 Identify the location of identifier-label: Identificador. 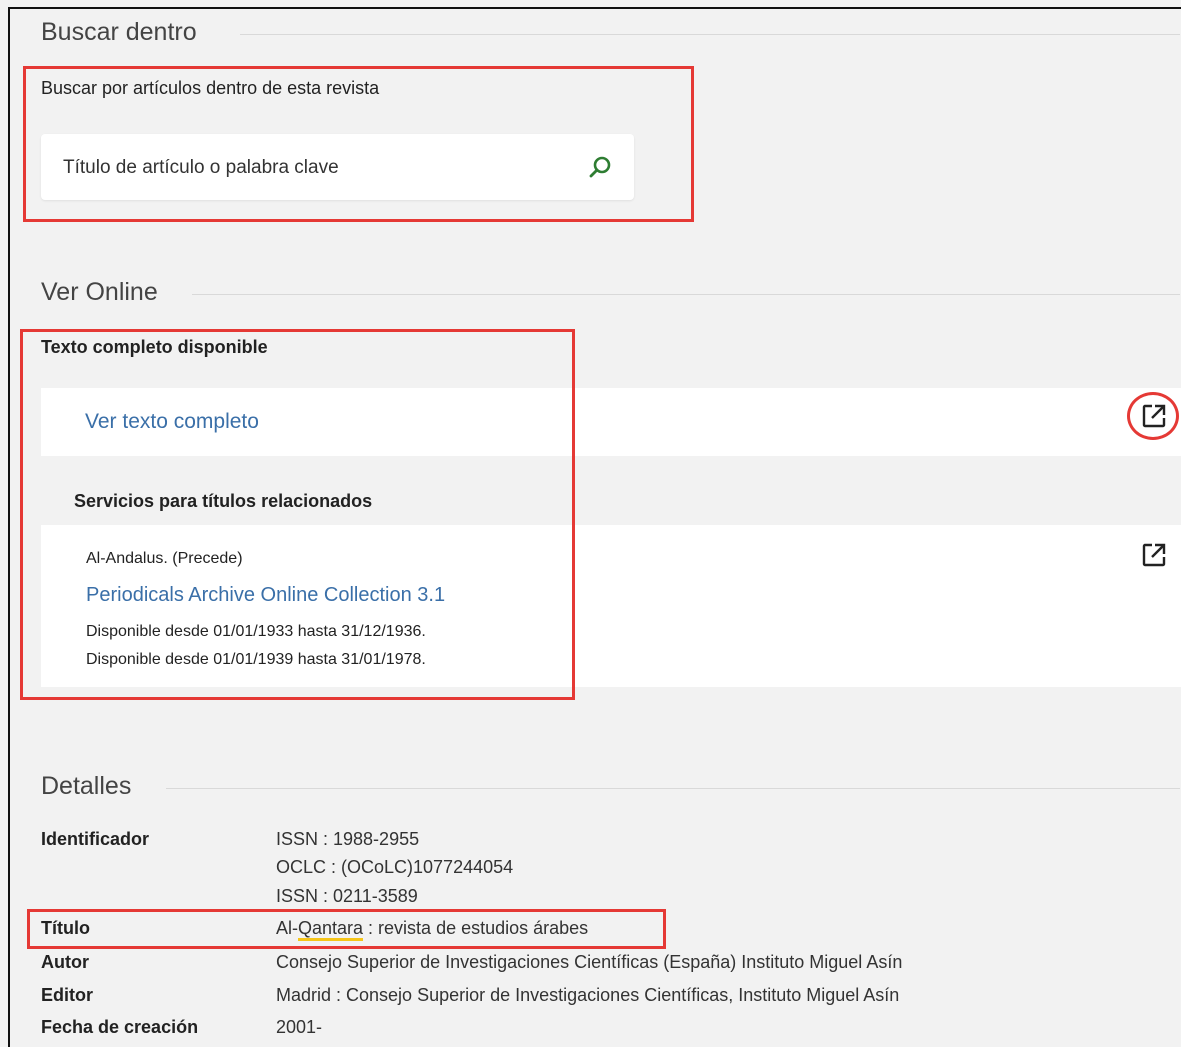
(95, 839).